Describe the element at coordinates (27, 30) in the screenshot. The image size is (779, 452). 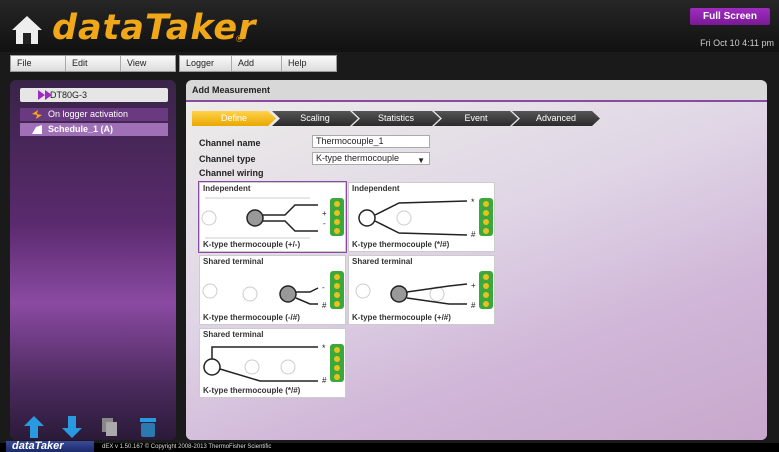
I see `home-icon` at that location.